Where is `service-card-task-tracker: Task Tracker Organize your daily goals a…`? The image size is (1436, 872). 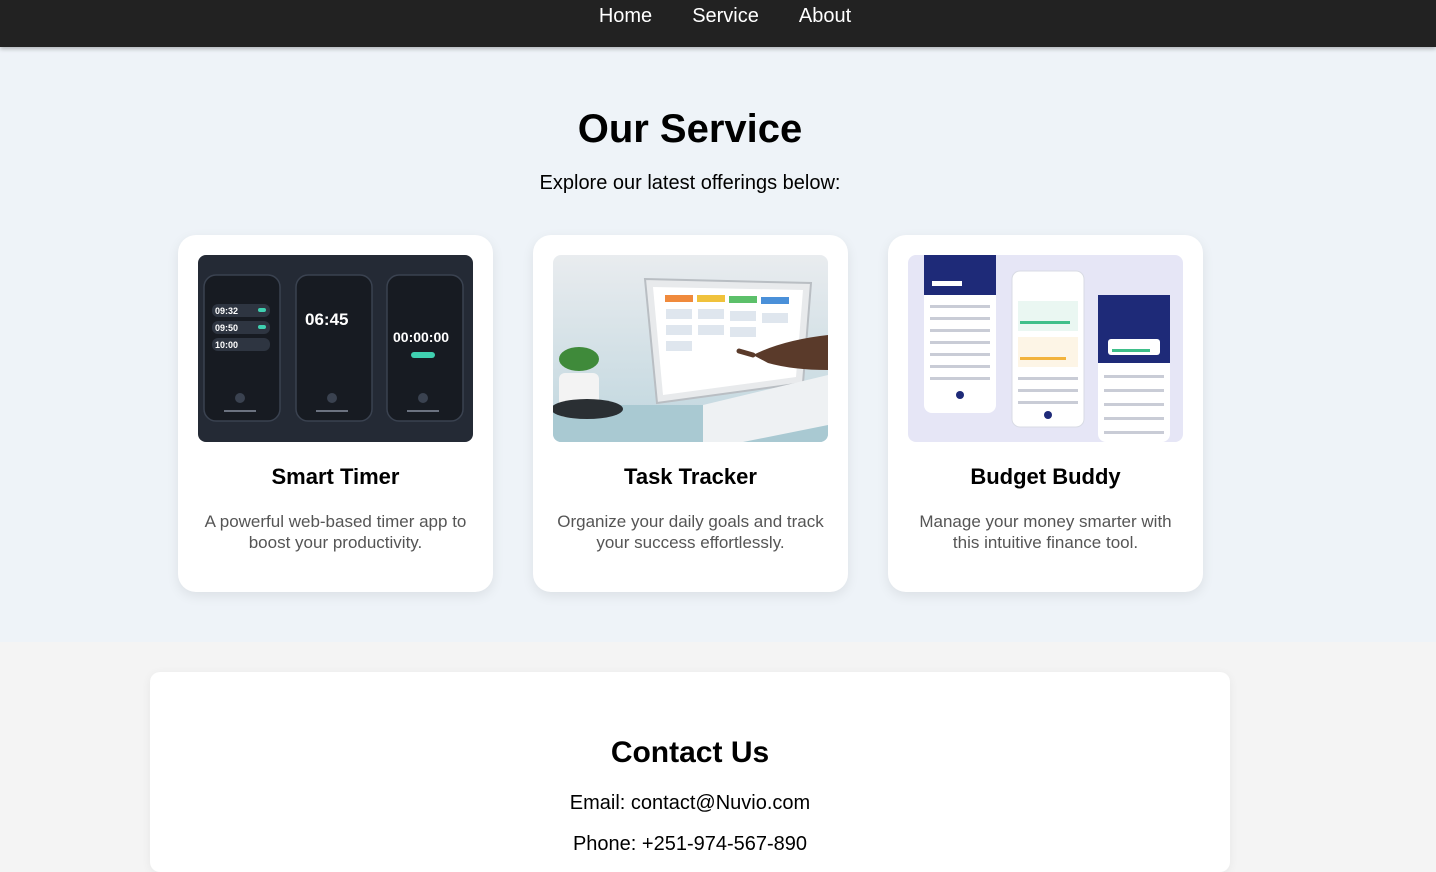 service-card-task-tracker: Task Tracker Organize your daily goals a… is located at coordinates (690, 413).